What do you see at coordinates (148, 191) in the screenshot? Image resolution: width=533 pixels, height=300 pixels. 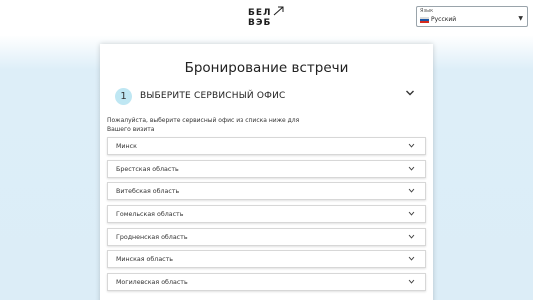 I see `region-label: Витебская область` at bounding box center [148, 191].